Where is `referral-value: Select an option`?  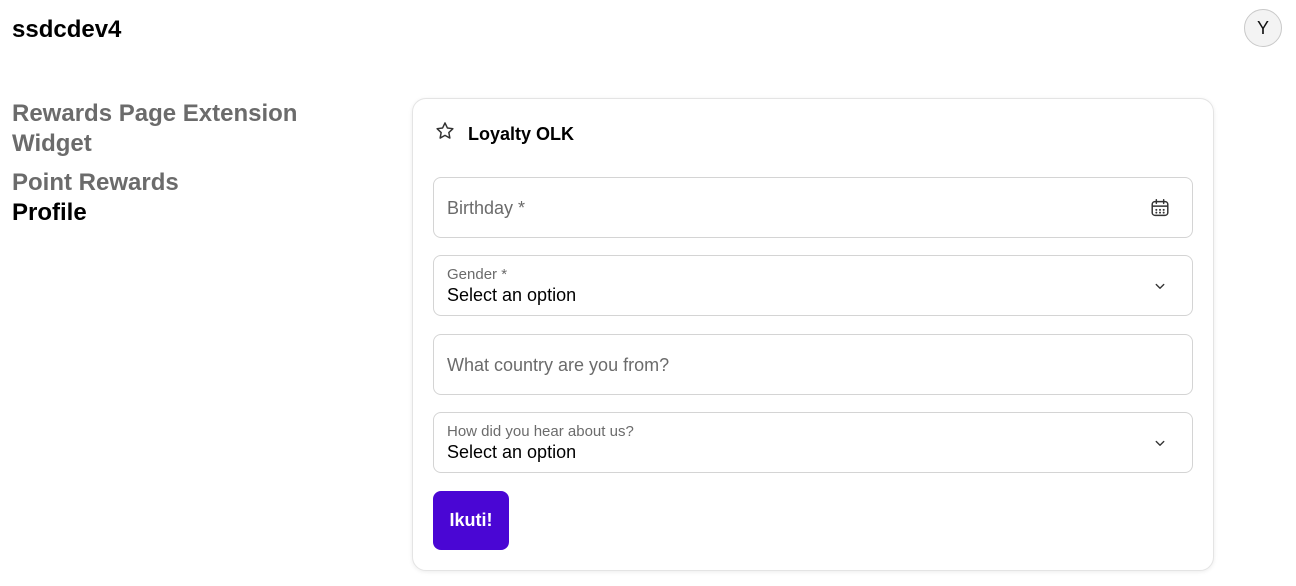 referral-value: Select an option is located at coordinates (512, 452).